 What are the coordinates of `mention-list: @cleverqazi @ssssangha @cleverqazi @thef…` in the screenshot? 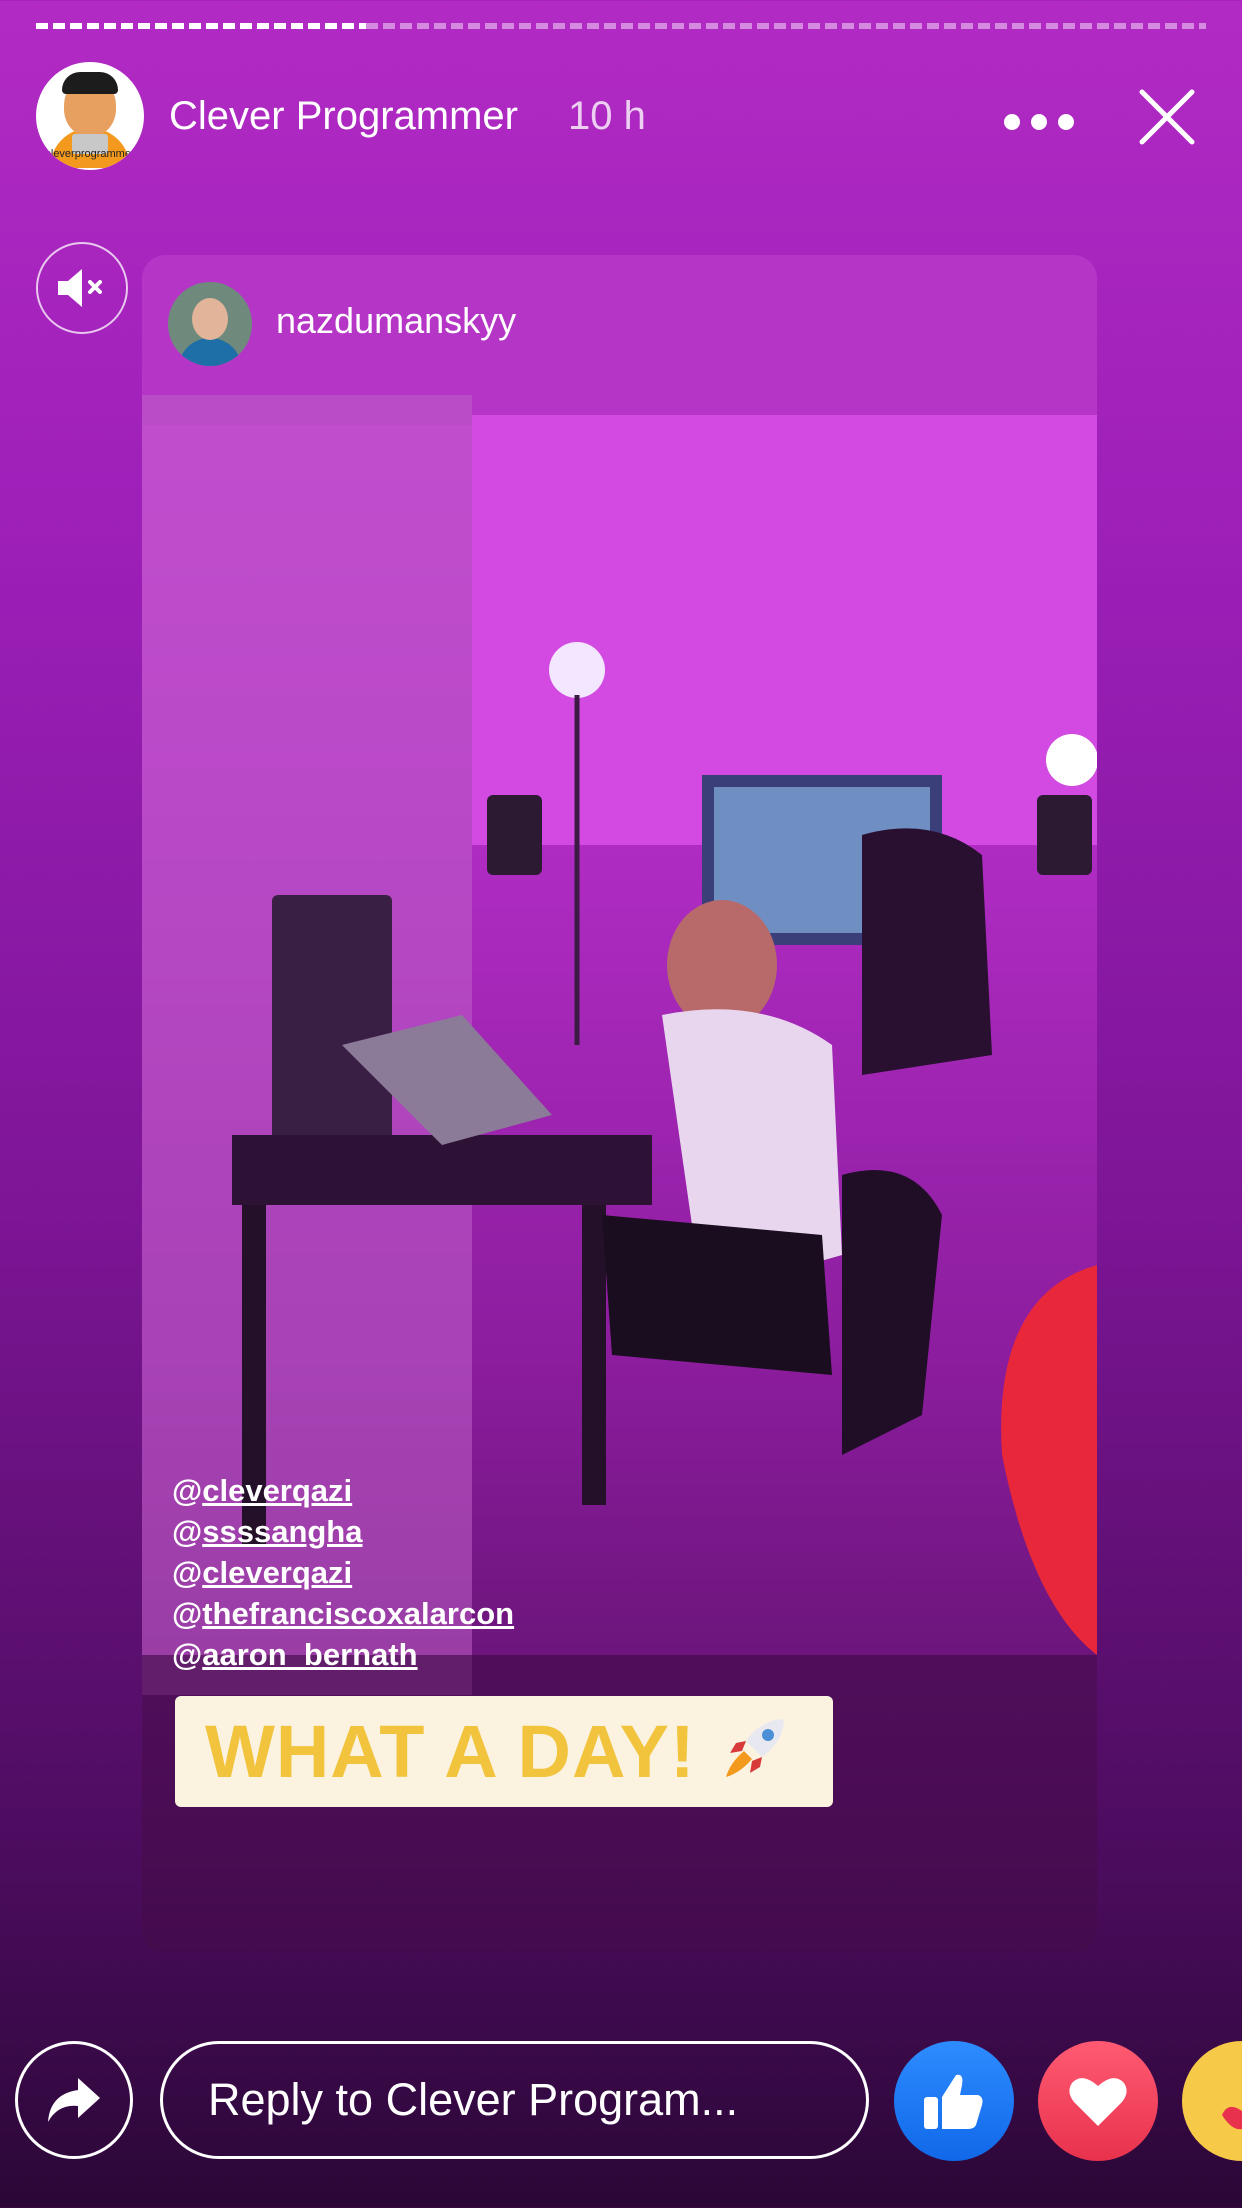 It's located at (343, 1572).